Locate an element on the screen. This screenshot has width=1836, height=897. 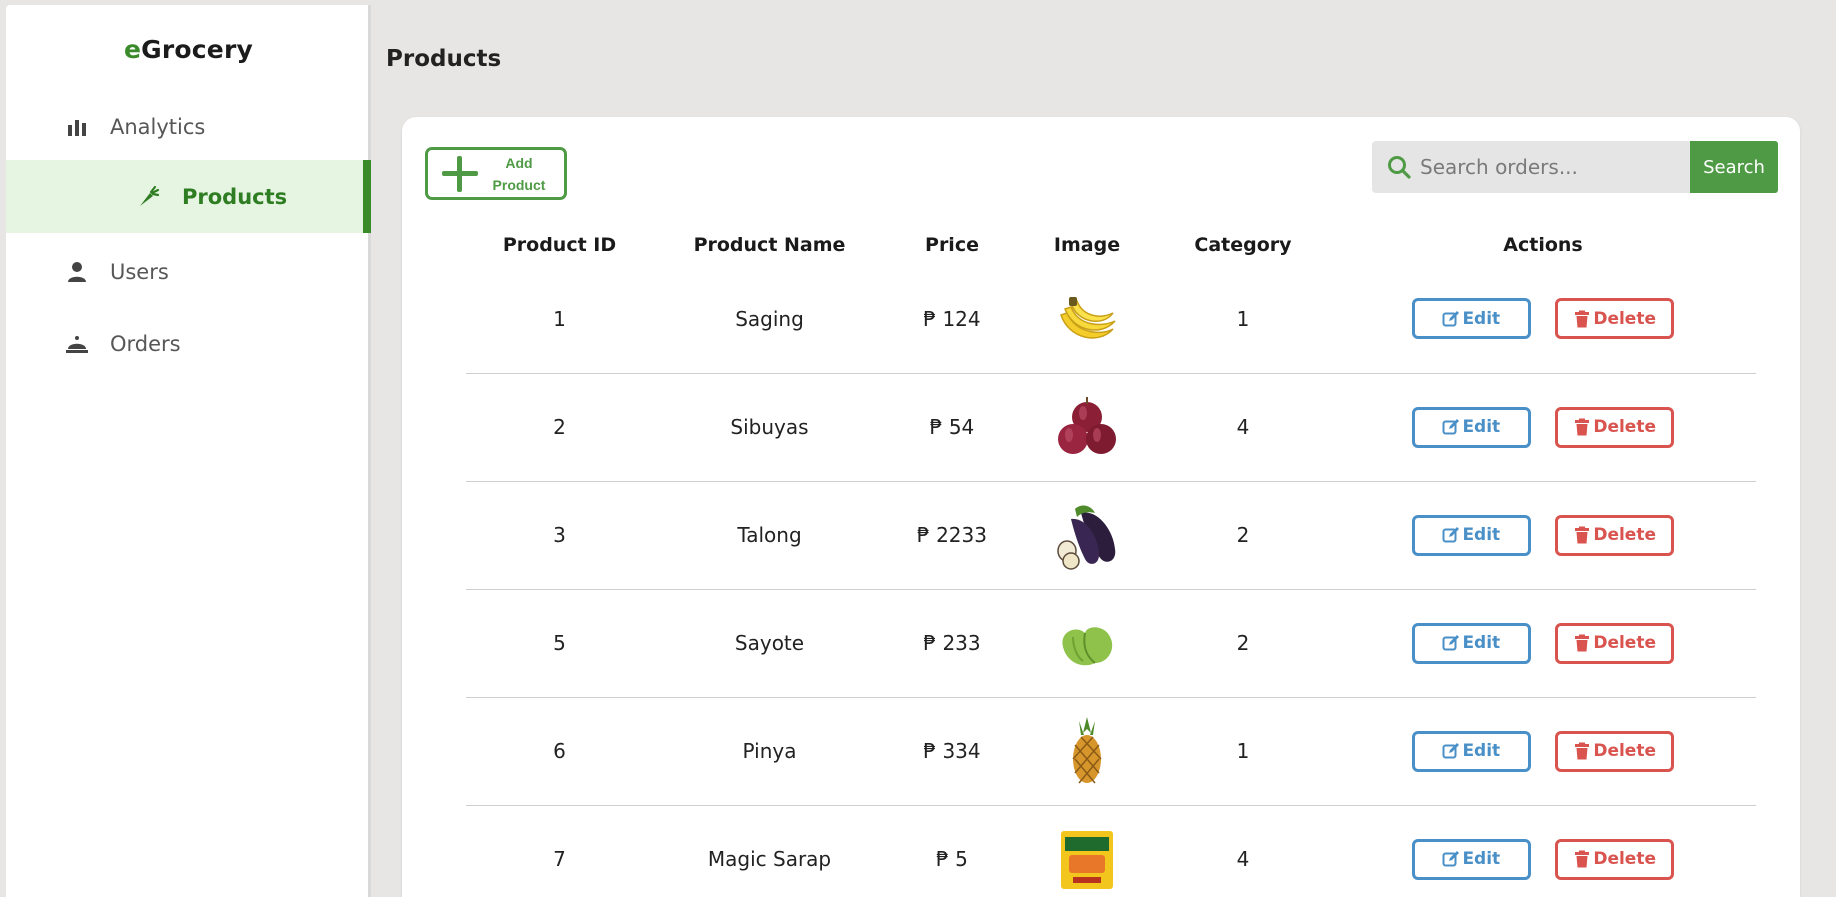
search-field is located at coordinates (1531, 167).